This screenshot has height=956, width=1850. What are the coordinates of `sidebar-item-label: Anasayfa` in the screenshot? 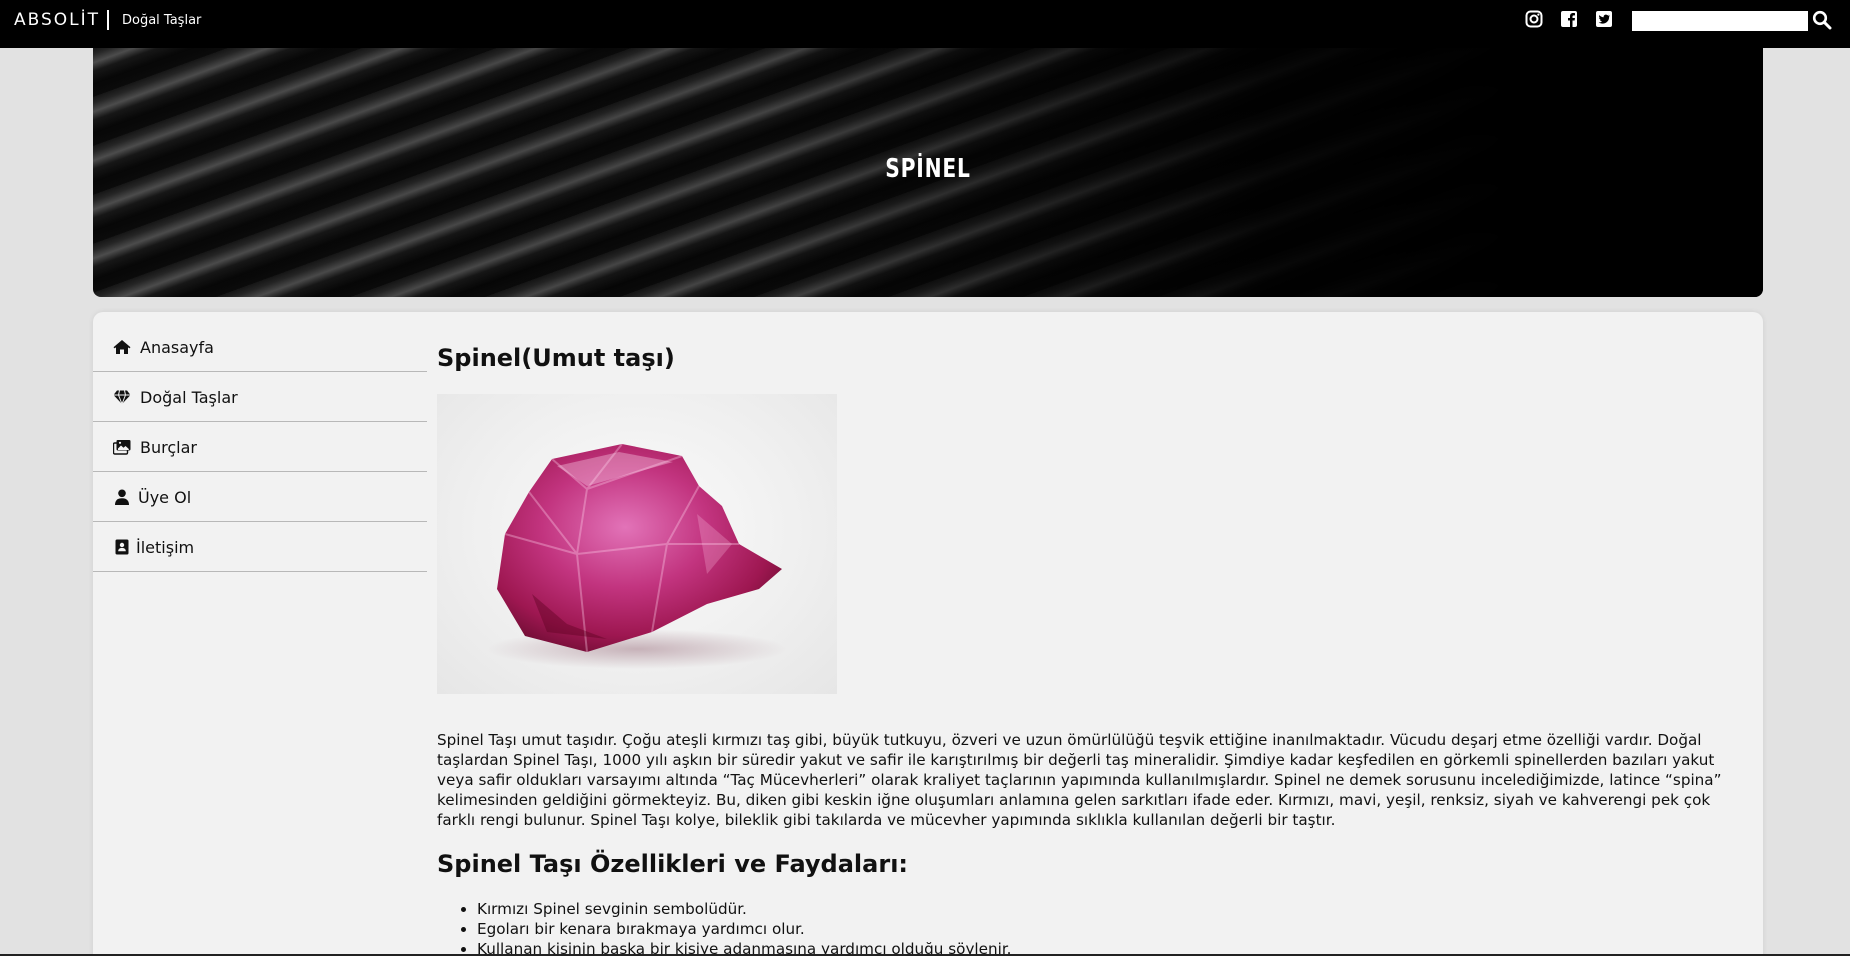 It's located at (177, 347).